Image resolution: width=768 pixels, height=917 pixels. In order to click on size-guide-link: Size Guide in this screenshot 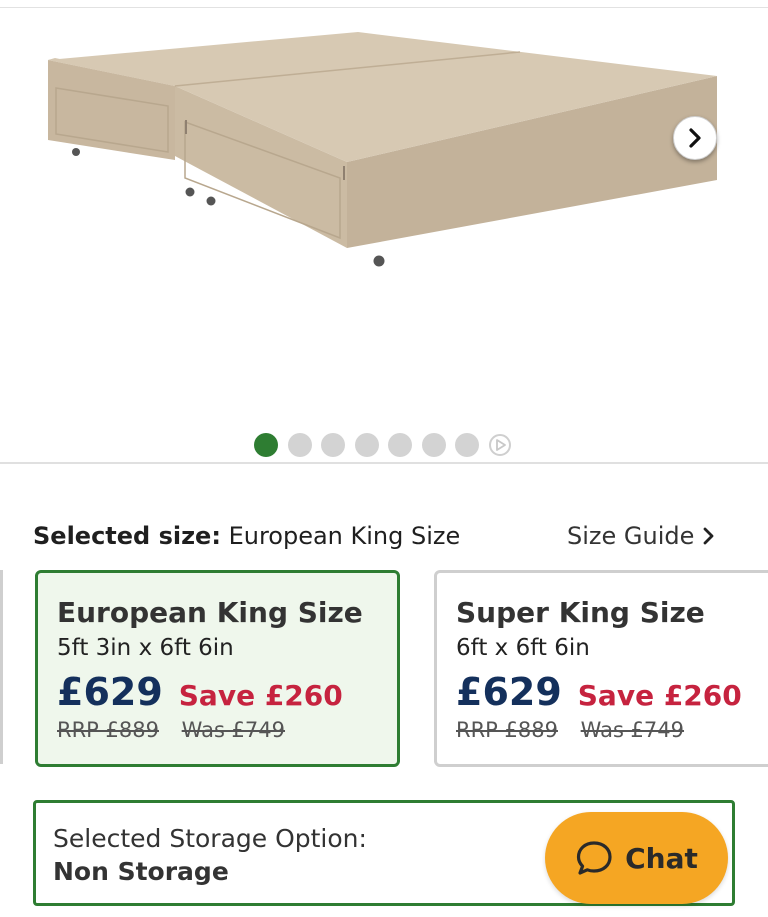, I will do `click(641, 536)`.